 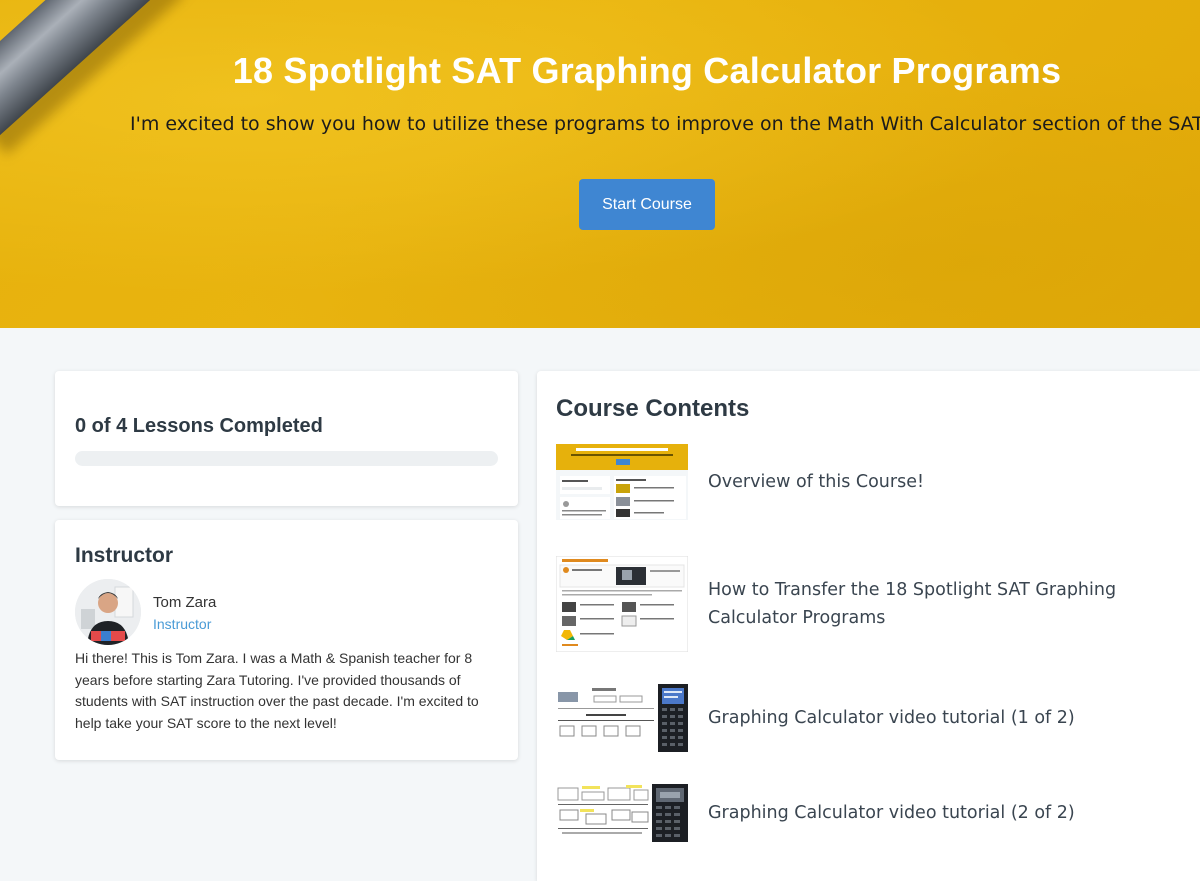 I want to click on lesson-title: Overview of this Course!, so click(x=816, y=482).